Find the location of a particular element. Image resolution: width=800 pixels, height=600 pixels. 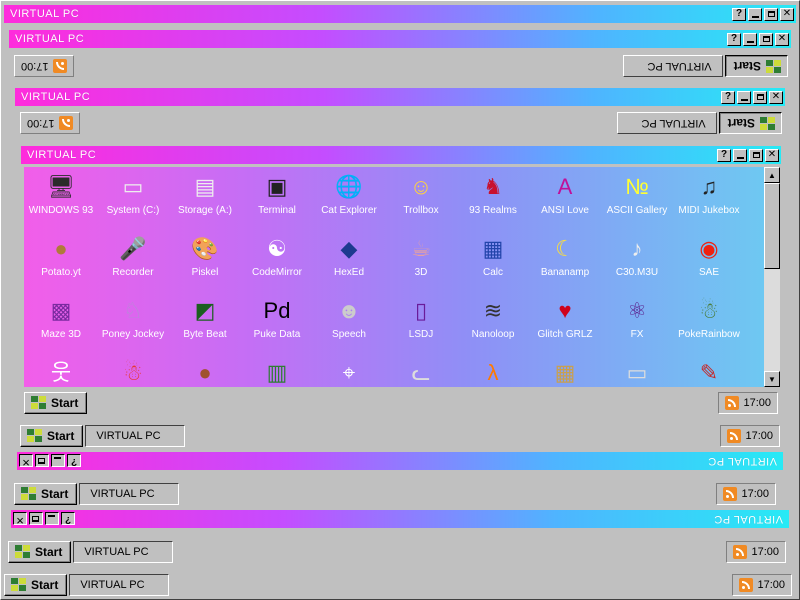

scroll-thumb is located at coordinates (772, 226).